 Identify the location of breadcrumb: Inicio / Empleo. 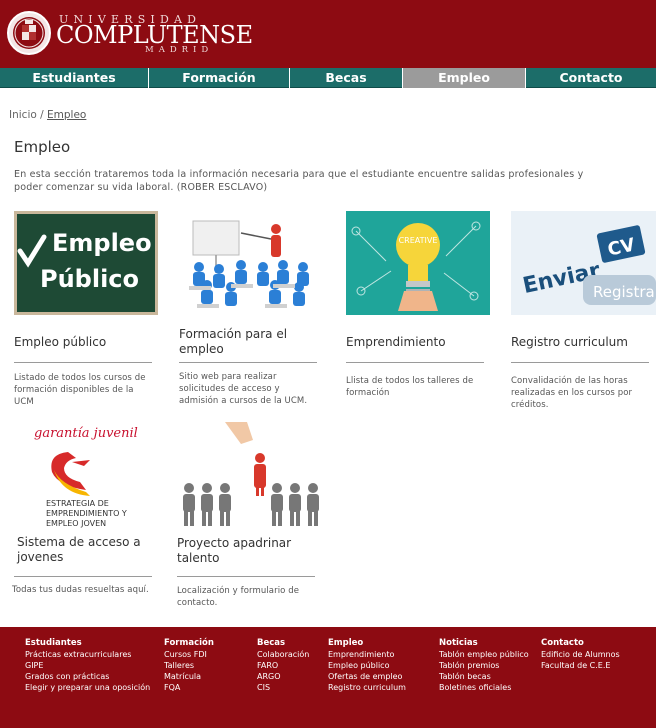
(47, 115).